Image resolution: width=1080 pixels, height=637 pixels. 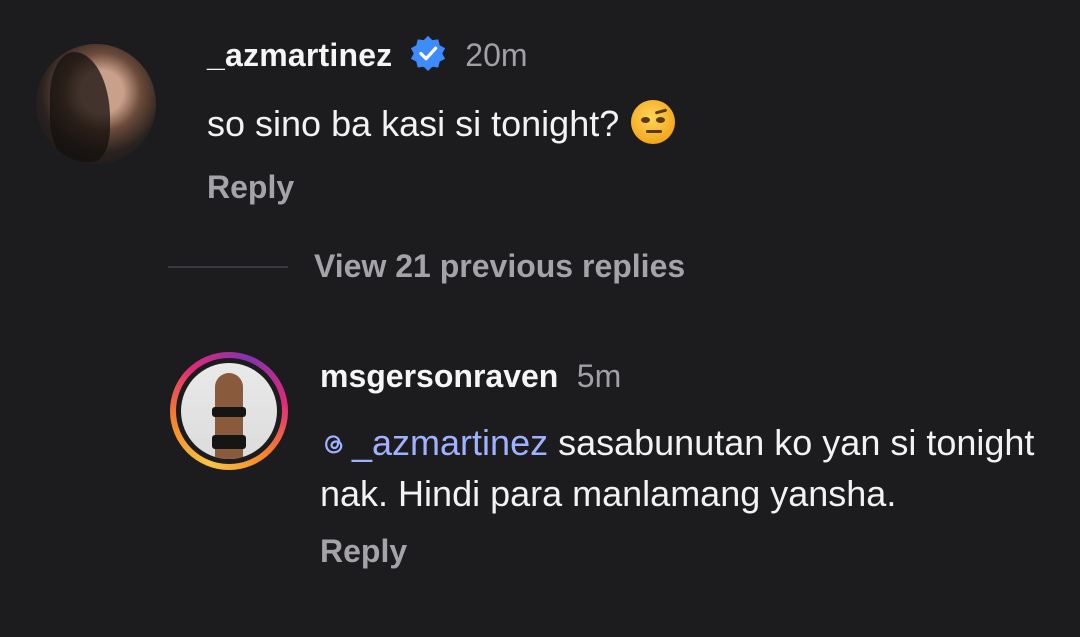 What do you see at coordinates (450, 442) in the screenshot?
I see `mention-username: _azmartinez` at bounding box center [450, 442].